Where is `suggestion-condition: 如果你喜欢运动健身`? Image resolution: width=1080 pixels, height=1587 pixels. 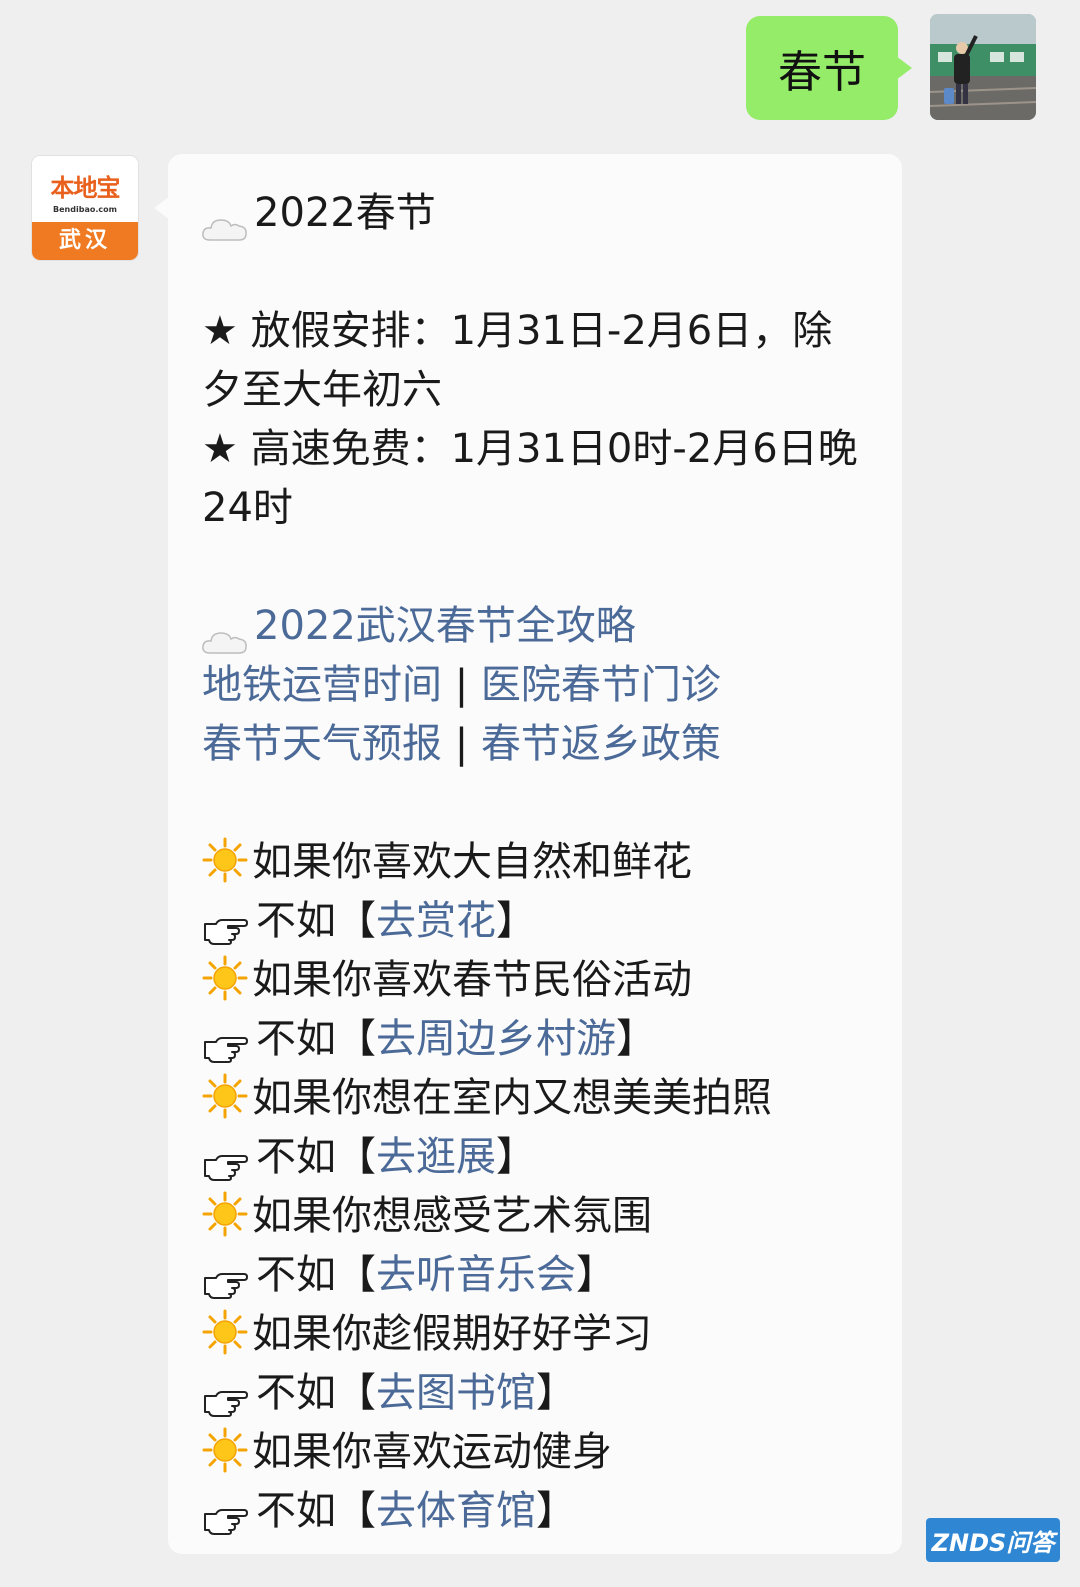 suggestion-condition: 如果你喜欢运动健身 is located at coordinates (537, 1452).